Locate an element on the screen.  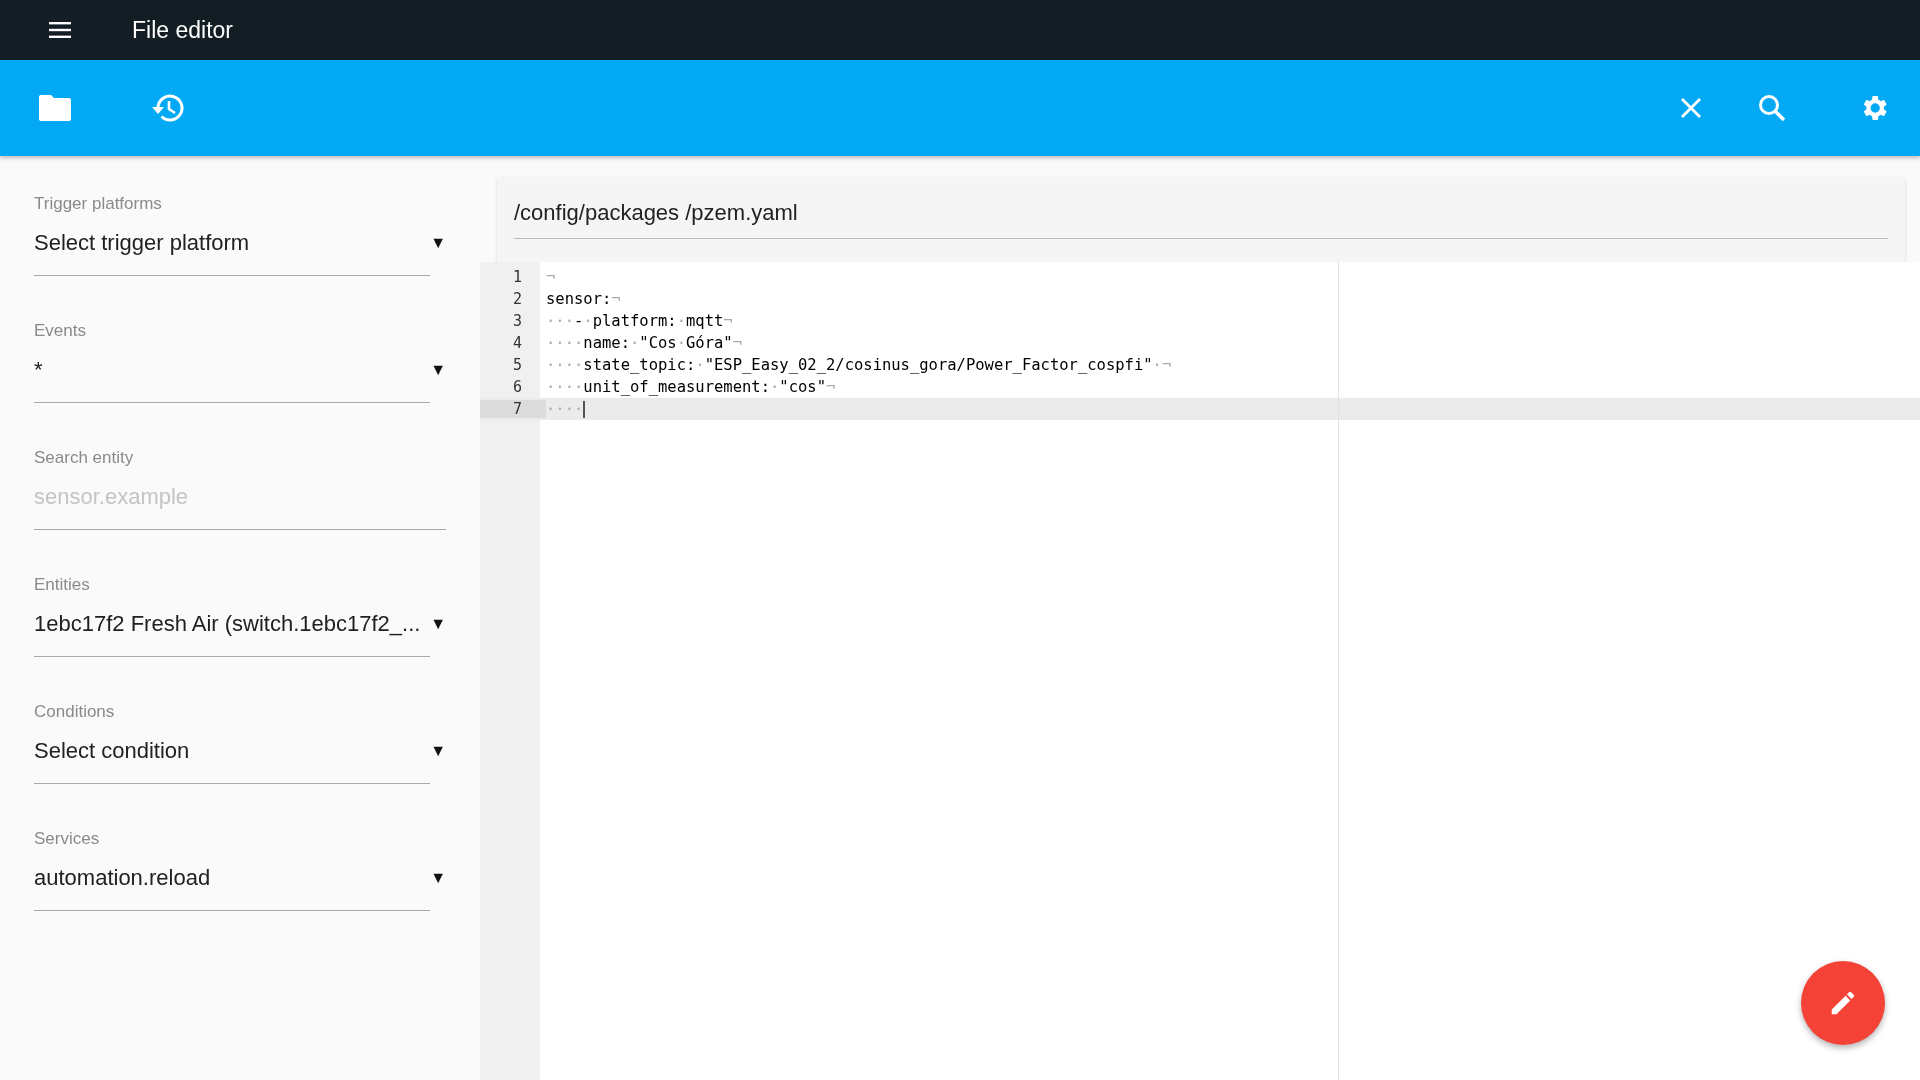
close-icon is located at coordinates (1691, 108).